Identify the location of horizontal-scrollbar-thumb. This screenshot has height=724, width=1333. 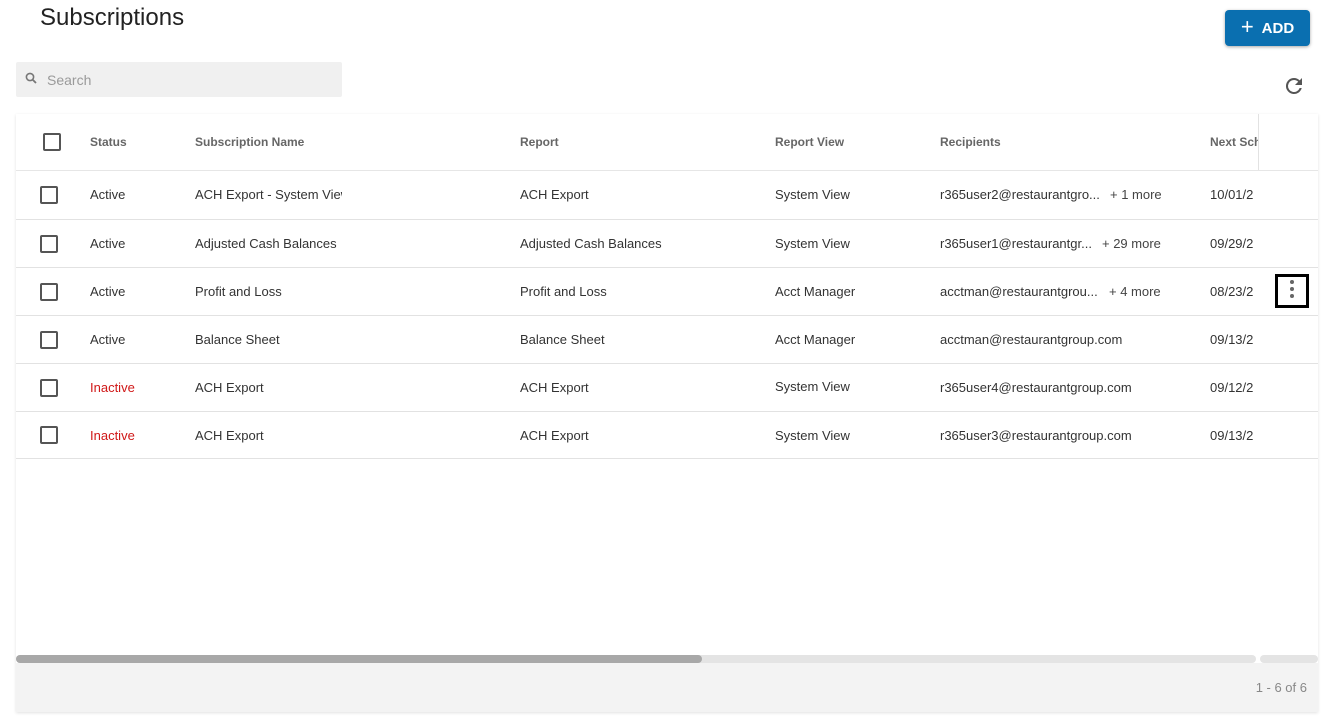
(359, 659).